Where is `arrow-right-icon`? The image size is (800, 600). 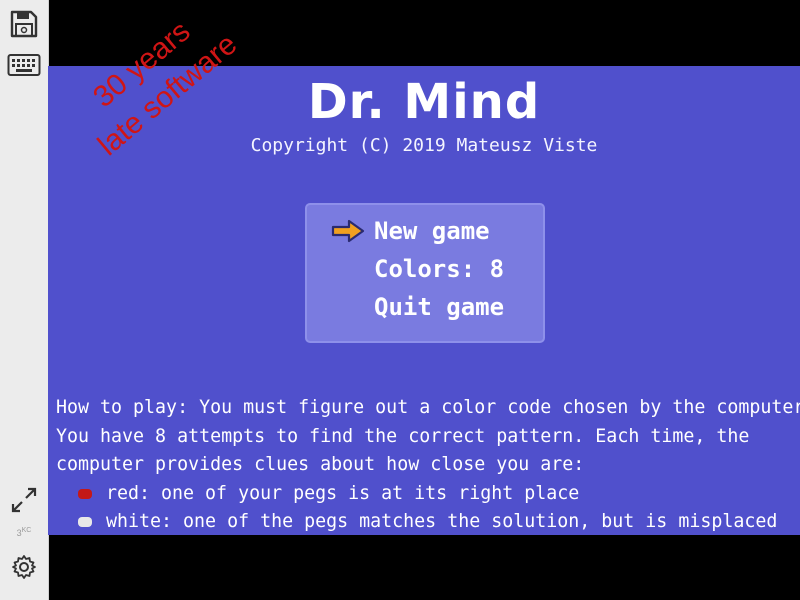
arrow-right-icon is located at coordinates (348, 233).